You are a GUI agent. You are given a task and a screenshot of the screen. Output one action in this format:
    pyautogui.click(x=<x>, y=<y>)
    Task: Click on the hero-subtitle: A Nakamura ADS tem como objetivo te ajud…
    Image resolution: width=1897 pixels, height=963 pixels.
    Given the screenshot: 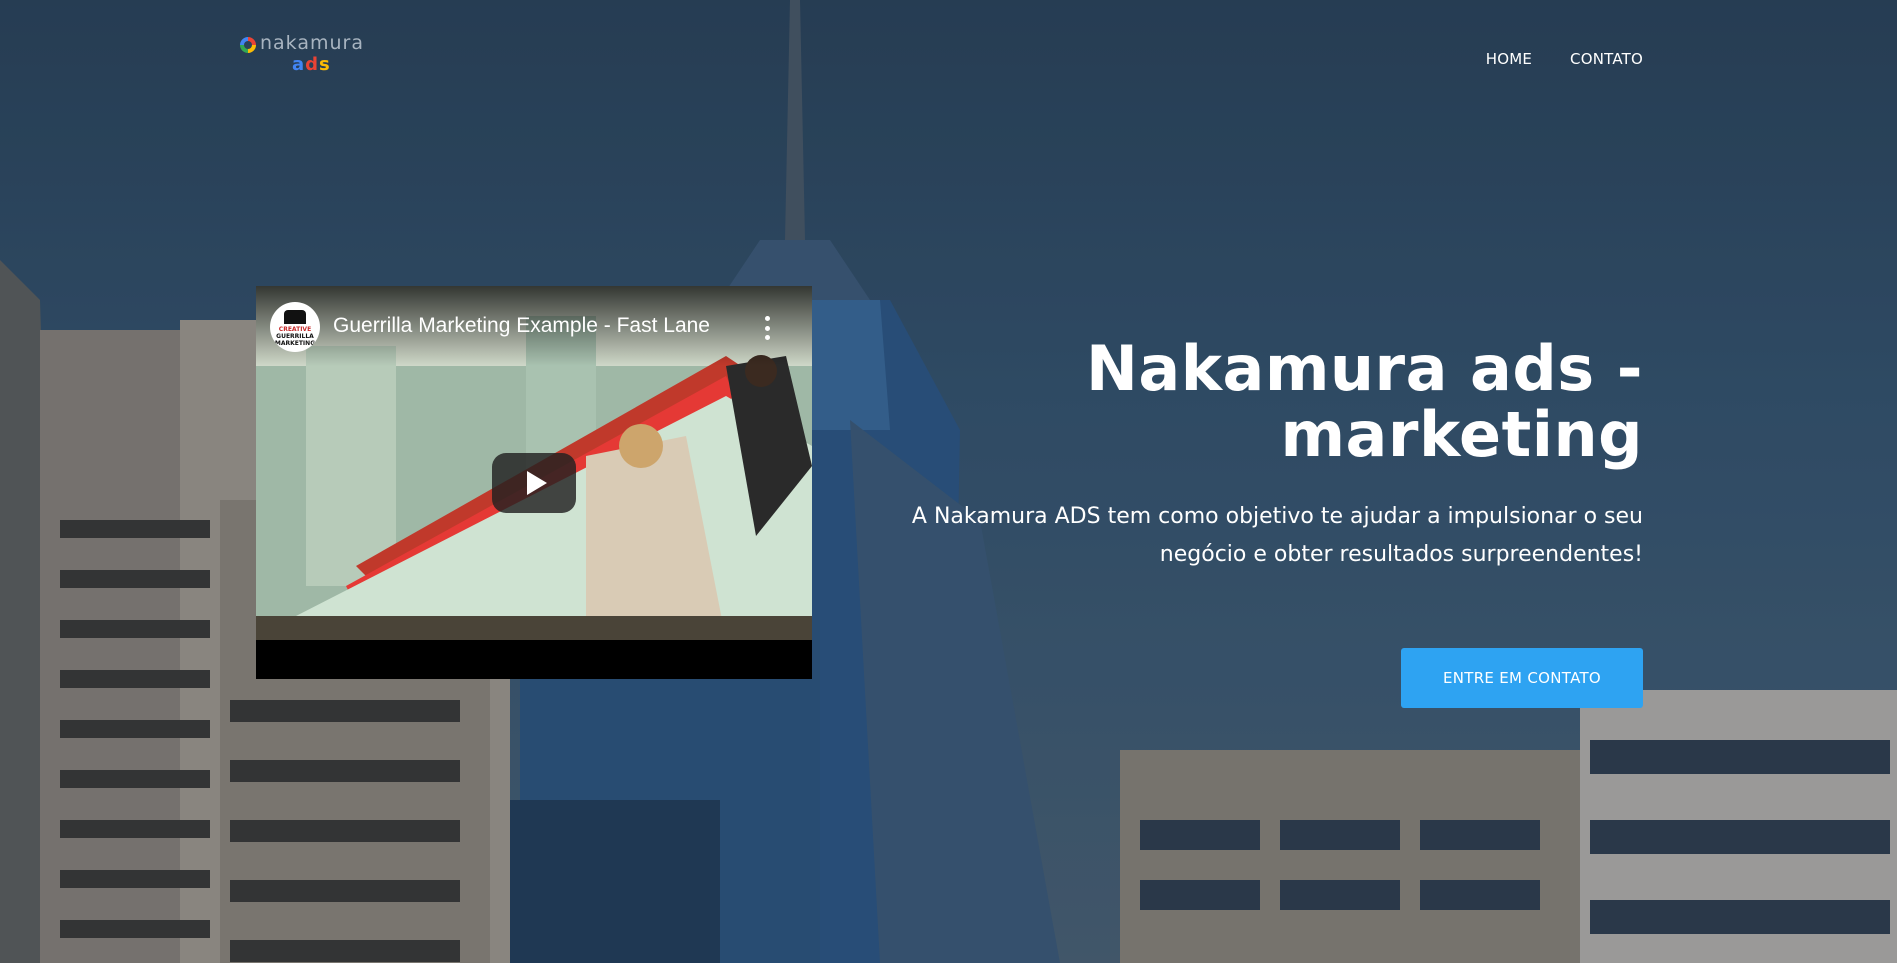 What is the action you would take?
    pyautogui.click(x=1233, y=536)
    